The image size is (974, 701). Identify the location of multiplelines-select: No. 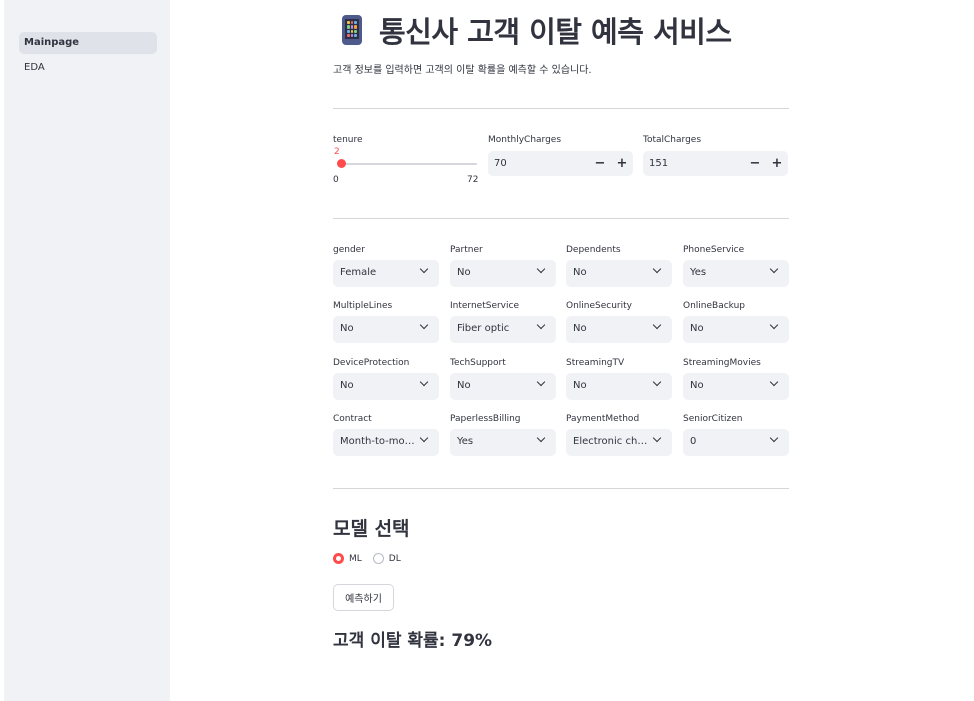
(386, 329).